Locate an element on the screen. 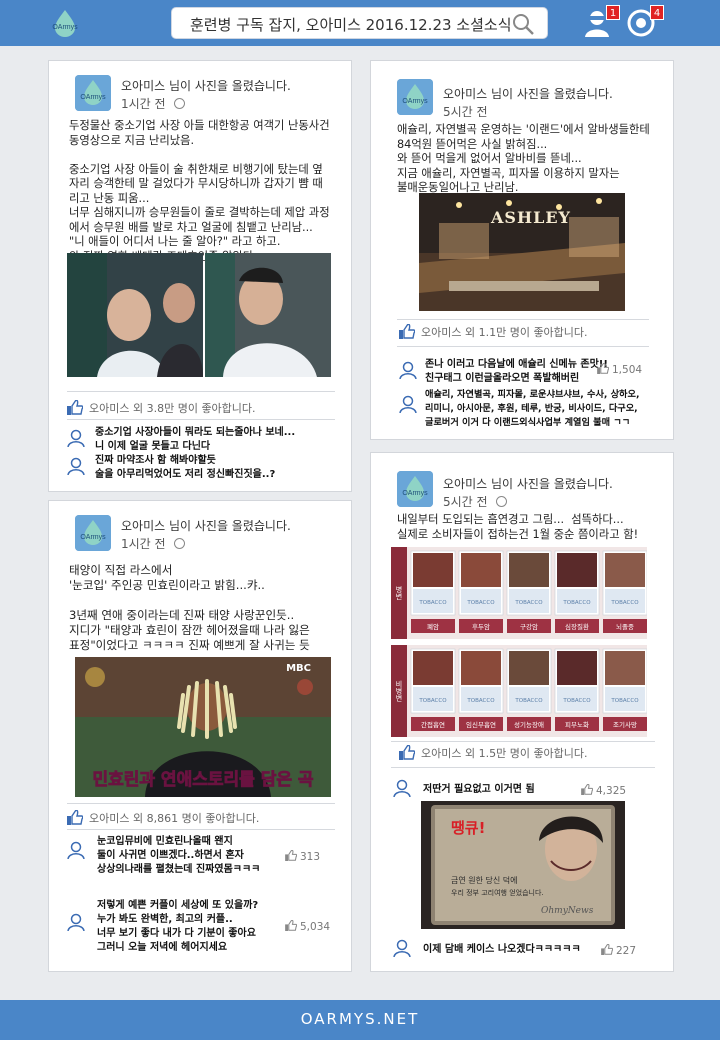 The width and height of the screenshot is (720, 1040). like-summary: 오아미스 외 8,861 명이 좋아합니다. is located at coordinates (163, 818).